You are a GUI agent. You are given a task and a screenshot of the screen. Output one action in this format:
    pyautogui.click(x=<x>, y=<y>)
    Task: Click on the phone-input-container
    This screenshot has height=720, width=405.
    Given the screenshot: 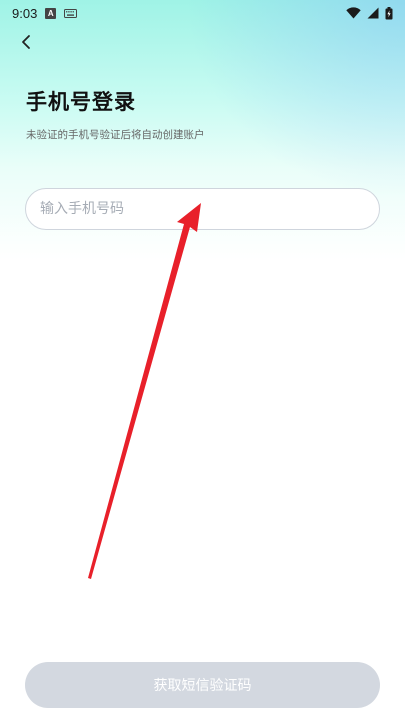 What is the action you would take?
    pyautogui.click(x=202, y=209)
    